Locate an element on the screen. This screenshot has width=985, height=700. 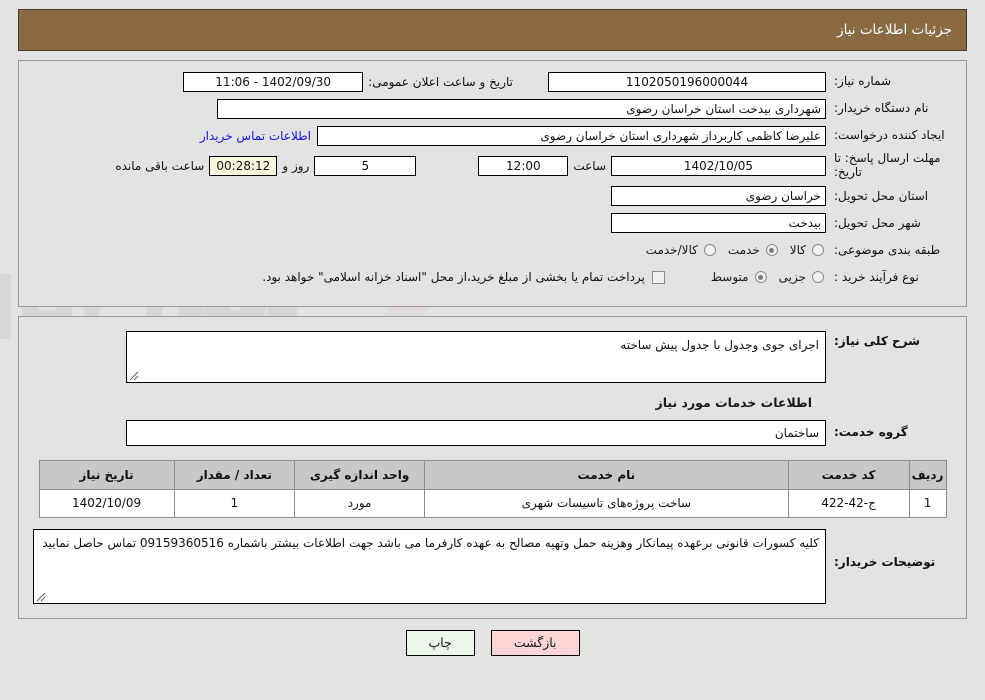
checkbox-treasury-payment is located at coordinates (658, 277).